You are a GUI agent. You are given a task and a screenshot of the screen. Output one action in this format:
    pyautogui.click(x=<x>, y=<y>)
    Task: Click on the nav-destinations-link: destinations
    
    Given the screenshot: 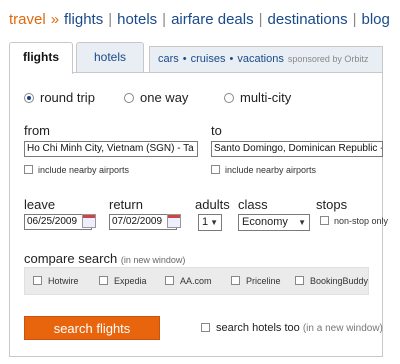 What is the action you would take?
    pyautogui.click(x=308, y=19)
    